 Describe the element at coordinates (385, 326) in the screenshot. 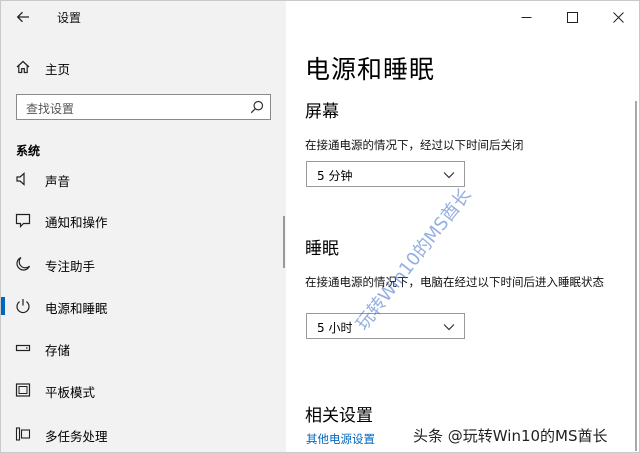

I see `sleep-timeout-dropdown: 5 小时` at that location.